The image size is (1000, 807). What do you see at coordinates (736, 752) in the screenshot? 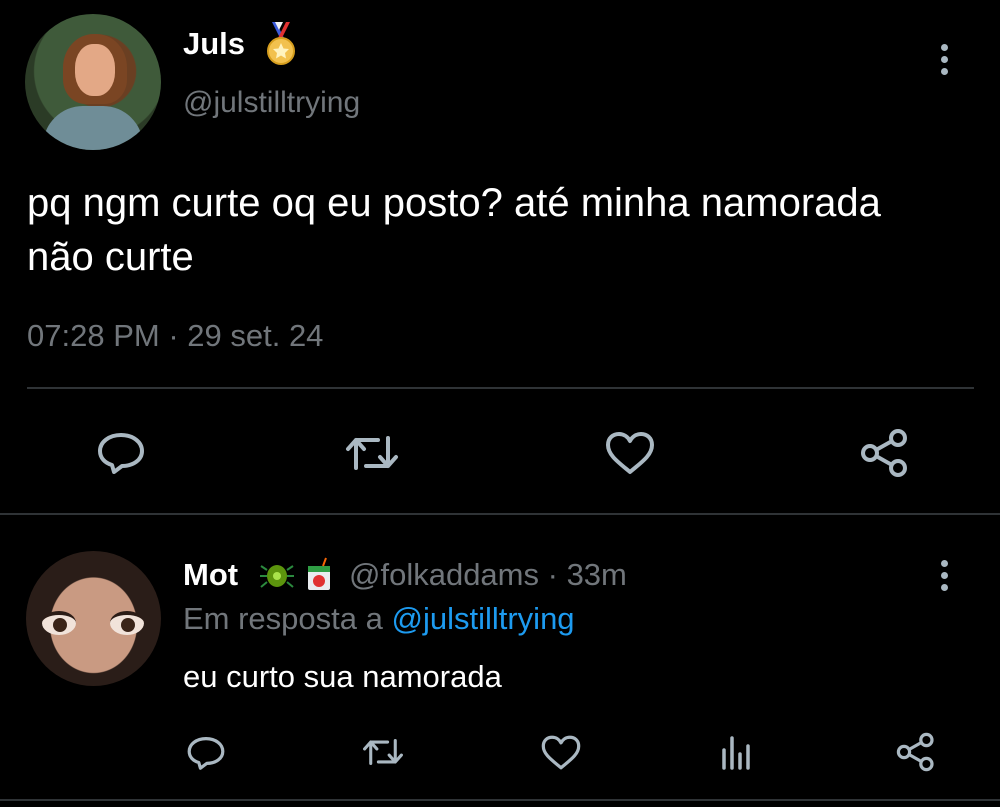
I see `views-icon` at bounding box center [736, 752].